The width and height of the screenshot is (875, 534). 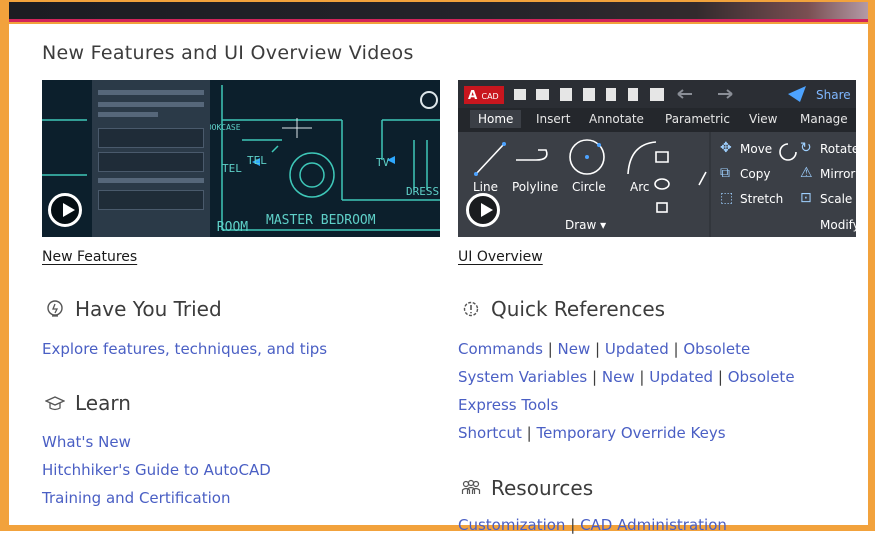 I want to click on quick-references-heading: Quick References, so click(x=563, y=309).